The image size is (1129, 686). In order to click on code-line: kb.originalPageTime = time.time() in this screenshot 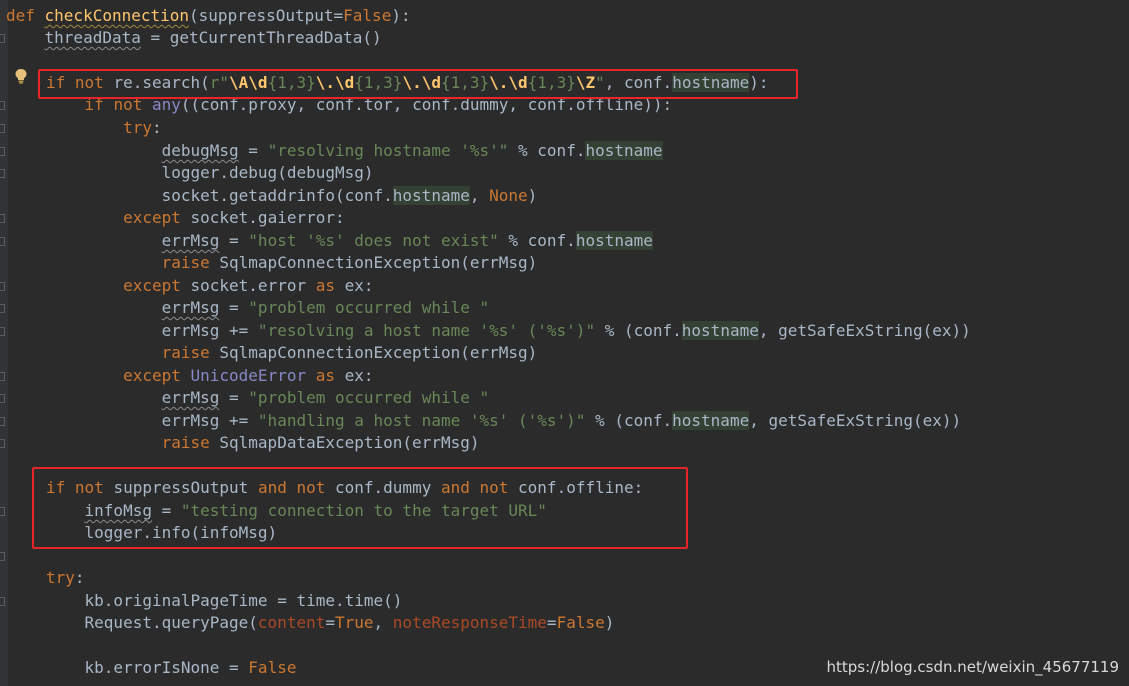, I will do `click(224, 601)`.